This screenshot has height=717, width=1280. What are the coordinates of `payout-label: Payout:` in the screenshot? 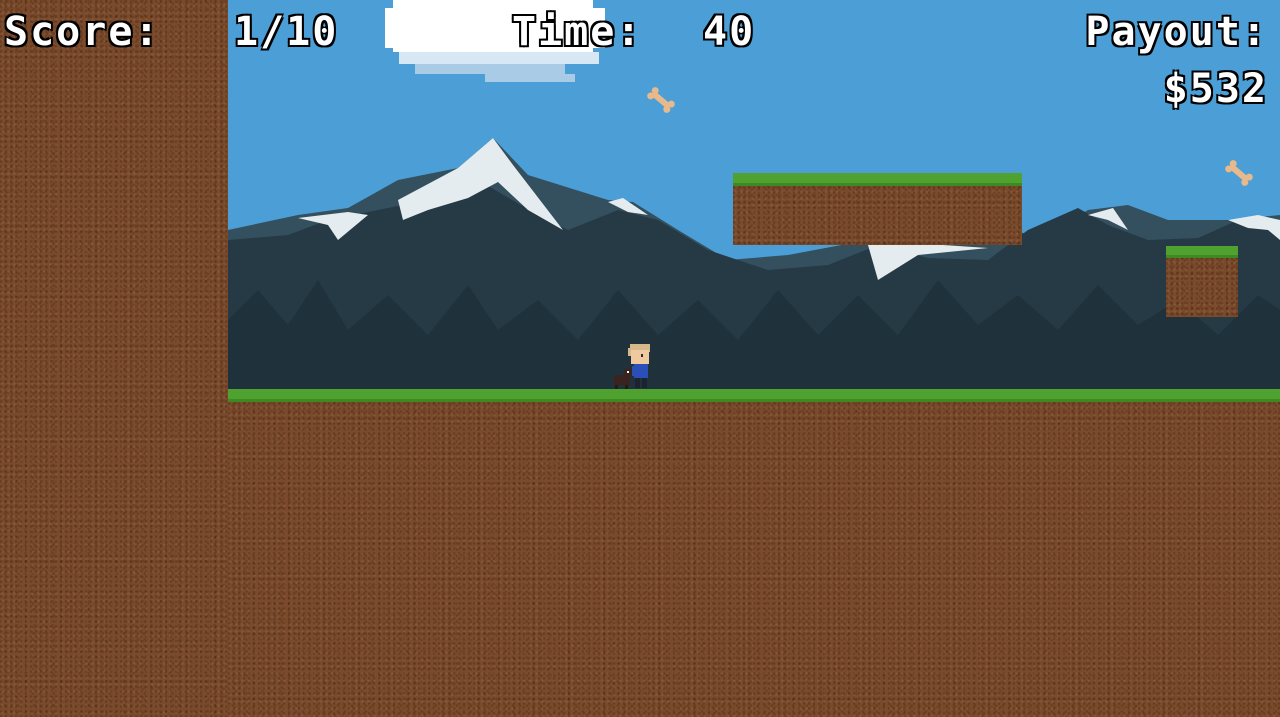 It's located at (1176, 32).